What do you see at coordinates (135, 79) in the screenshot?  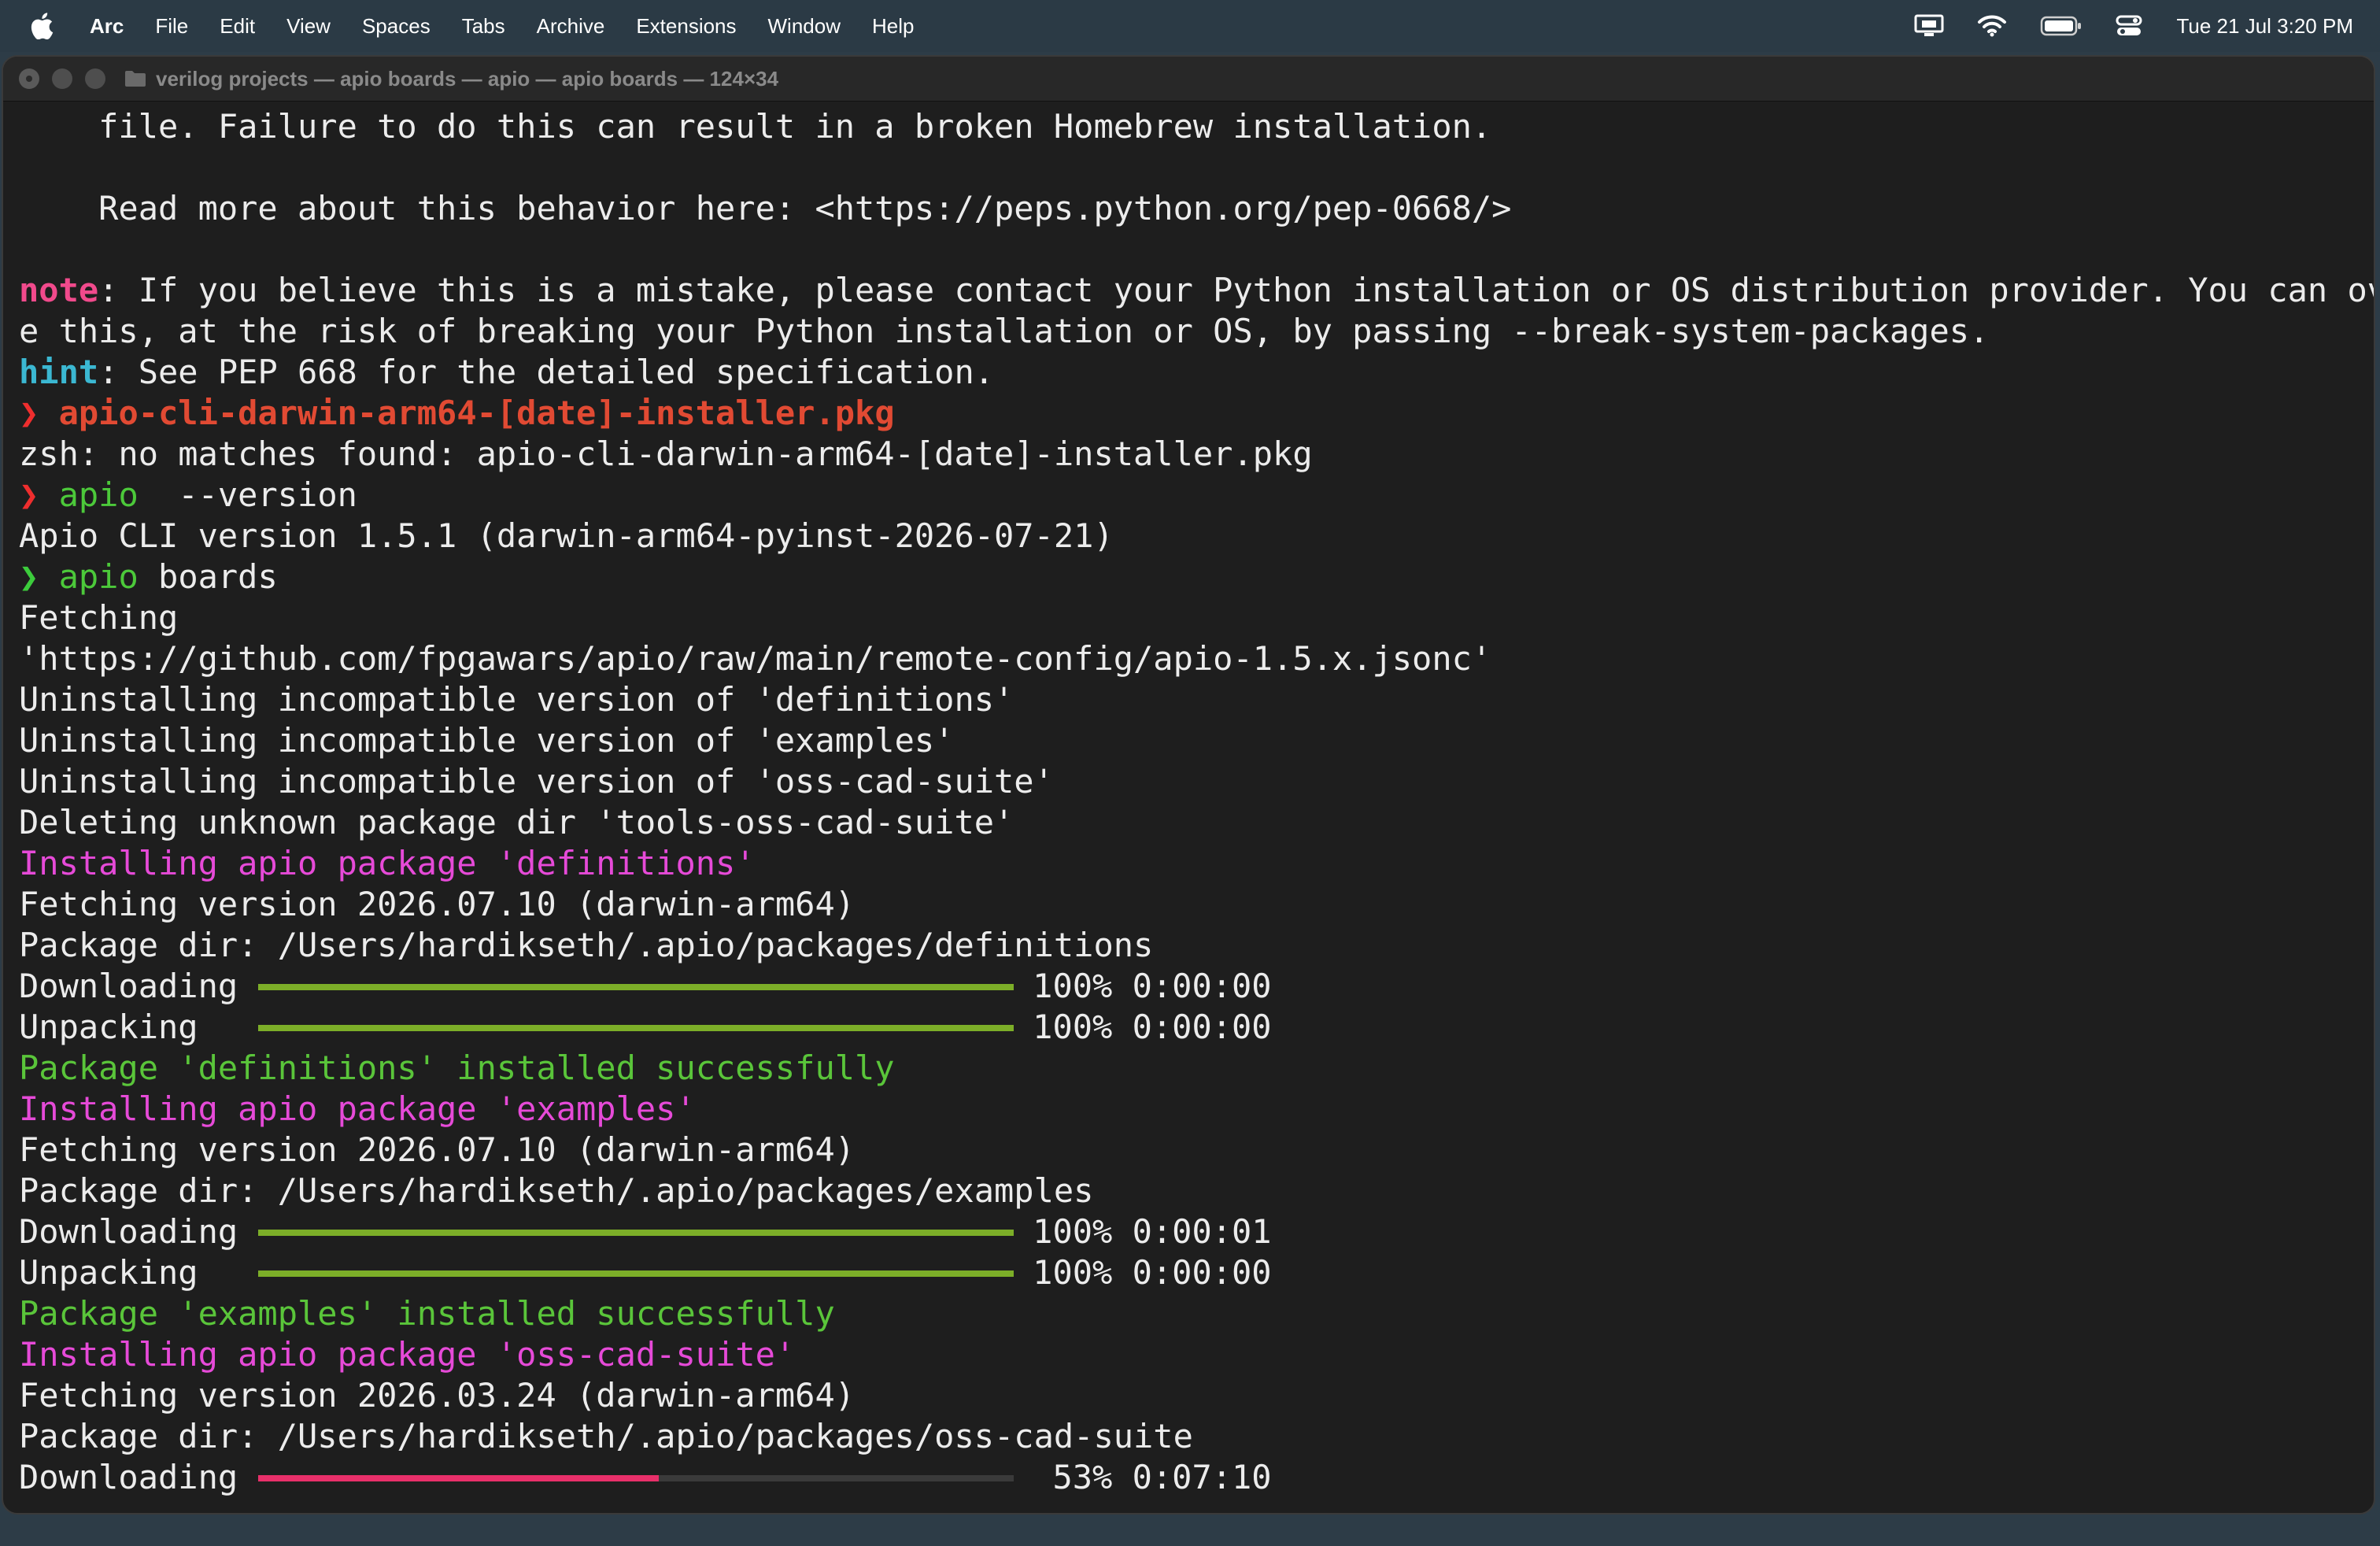 I see `folder-icon` at bounding box center [135, 79].